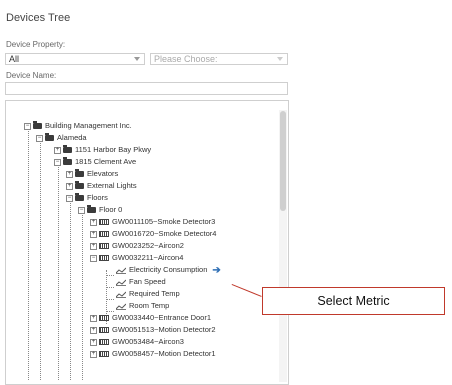  What do you see at coordinates (186, 59) in the screenshot?
I see `second-select-placeholder: Please Choose:` at bounding box center [186, 59].